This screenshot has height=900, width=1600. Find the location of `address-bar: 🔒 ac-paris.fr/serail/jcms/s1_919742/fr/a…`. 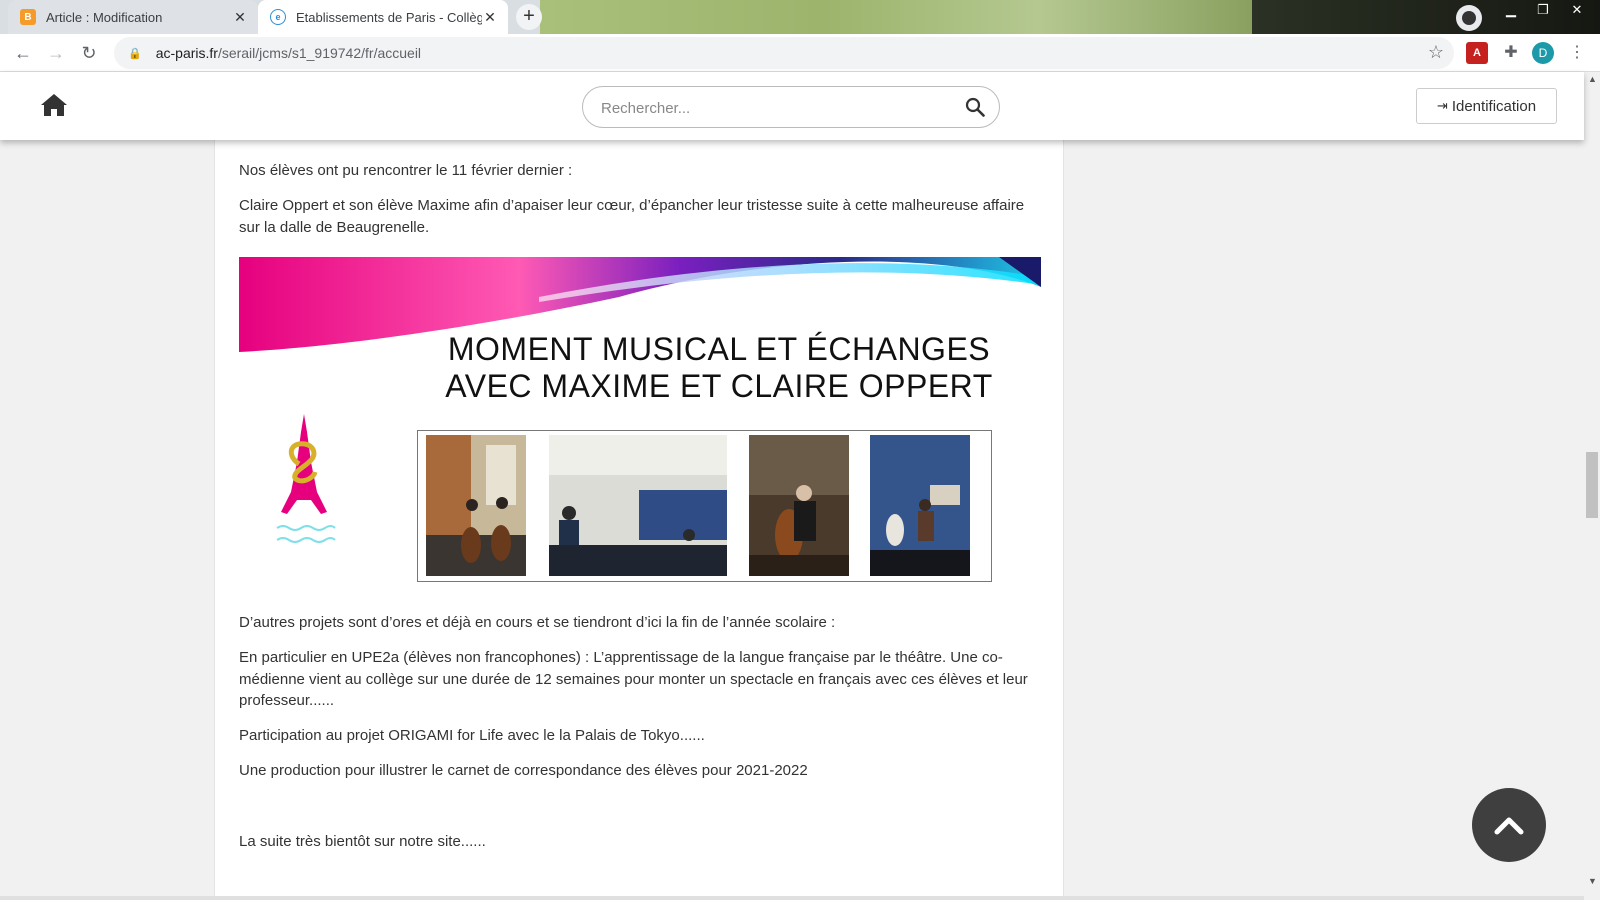

address-bar: 🔒 ac-paris.fr/serail/jcms/s1_919742/fr/a… is located at coordinates (784, 53).